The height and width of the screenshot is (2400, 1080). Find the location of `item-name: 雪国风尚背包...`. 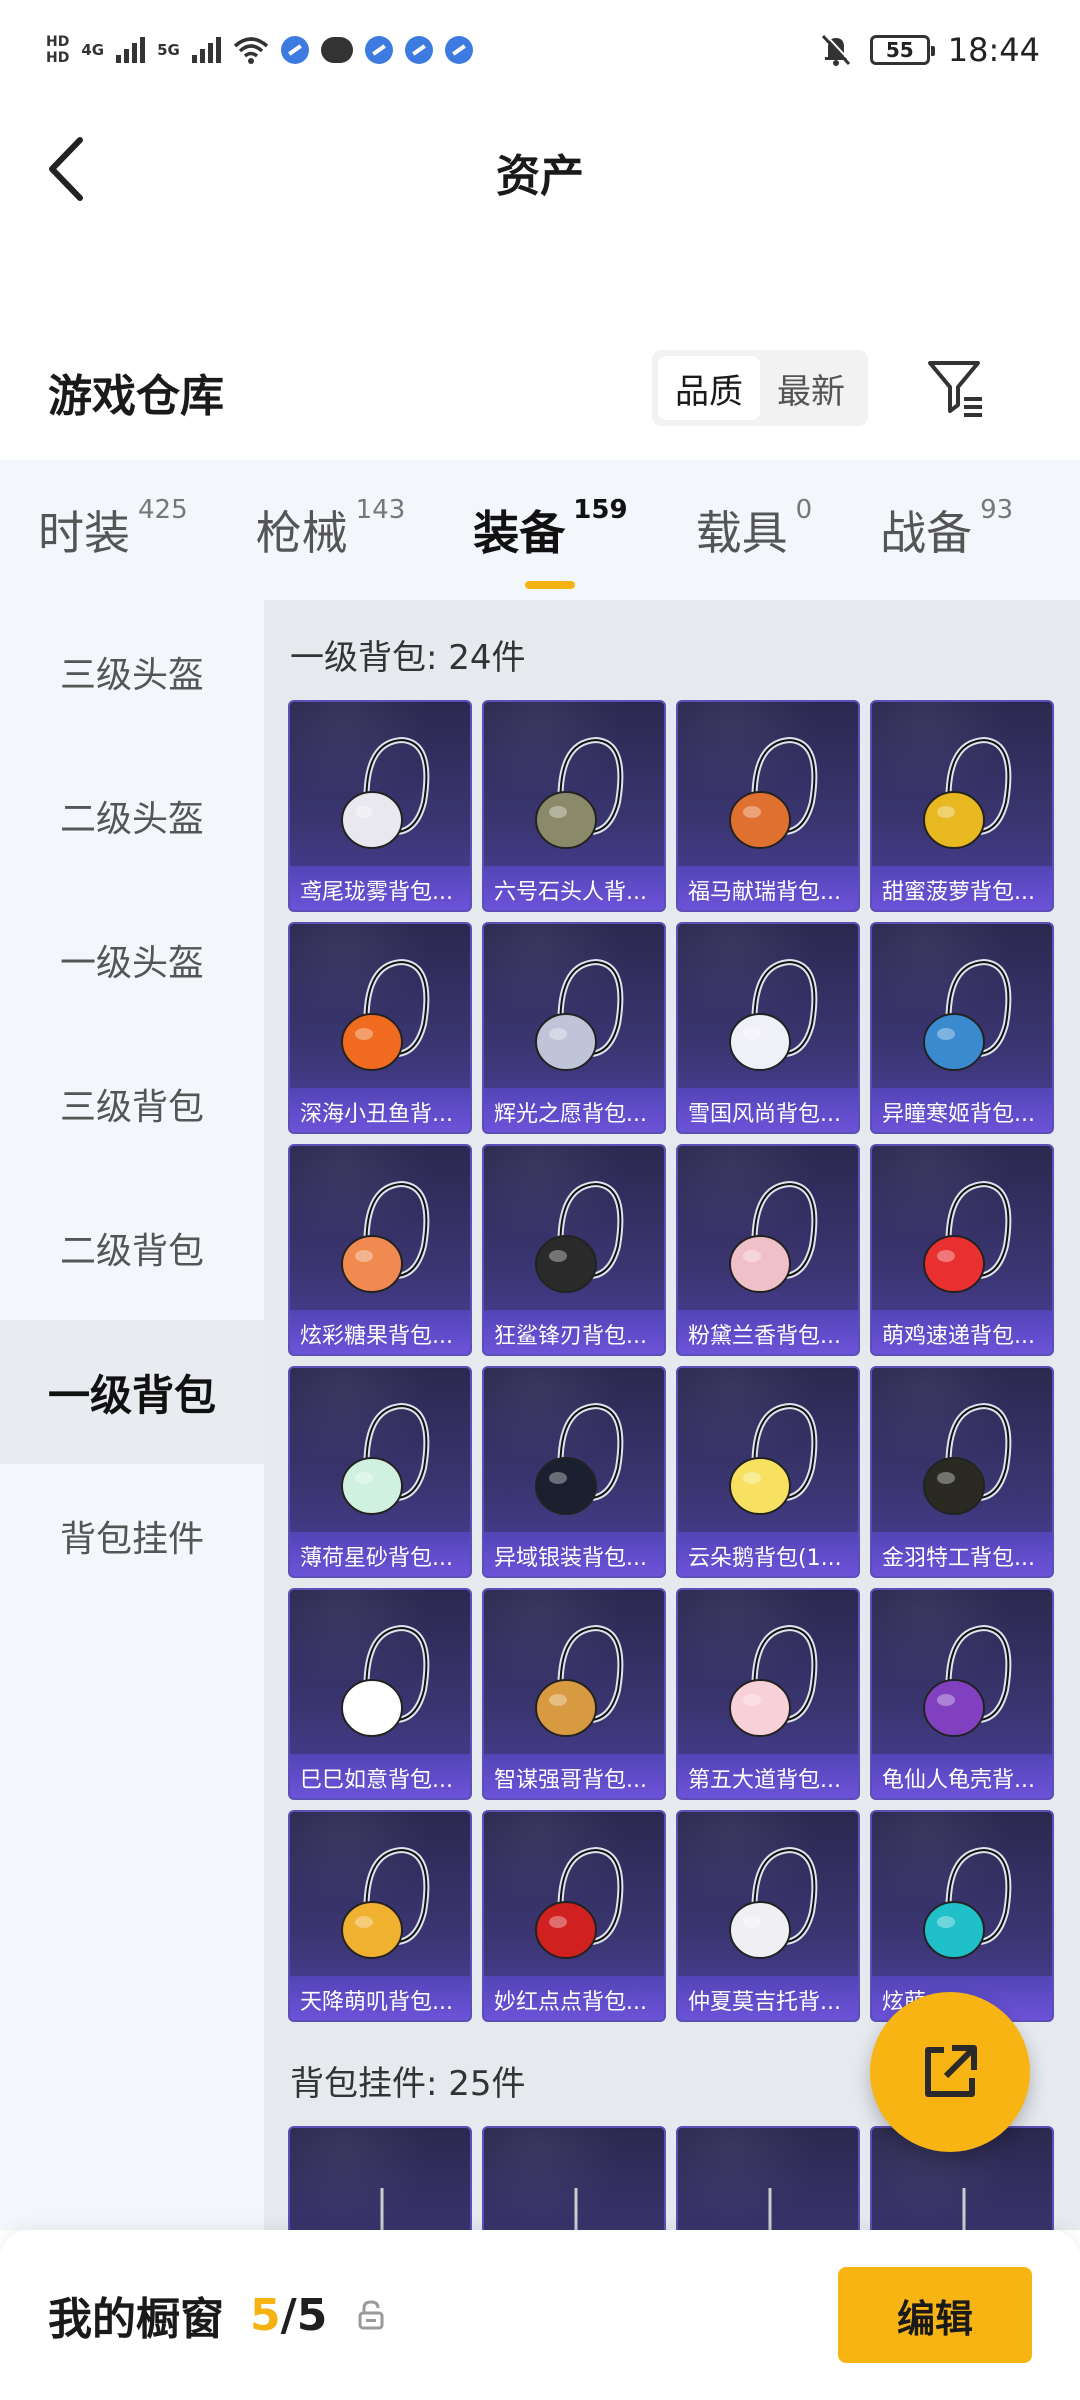

item-name: 雪国风尚背包... is located at coordinates (768, 1110).